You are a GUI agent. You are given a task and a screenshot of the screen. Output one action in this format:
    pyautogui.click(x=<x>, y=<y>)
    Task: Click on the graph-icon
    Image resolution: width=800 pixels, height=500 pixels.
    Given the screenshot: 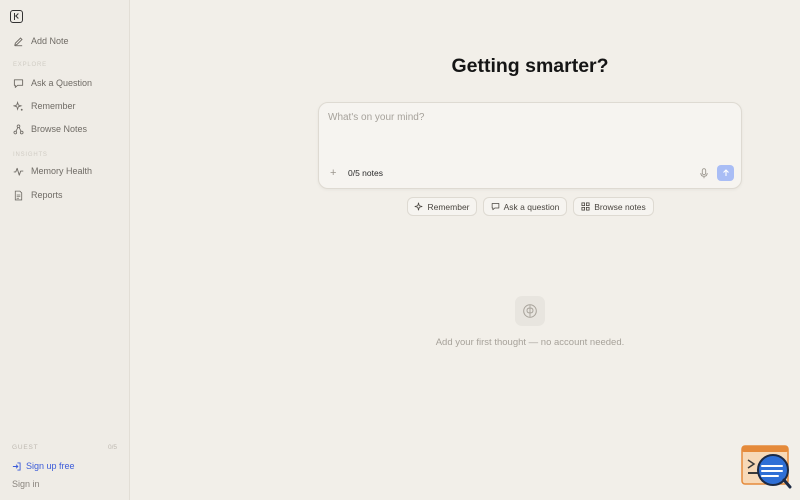 What is the action you would take?
    pyautogui.click(x=18, y=129)
    